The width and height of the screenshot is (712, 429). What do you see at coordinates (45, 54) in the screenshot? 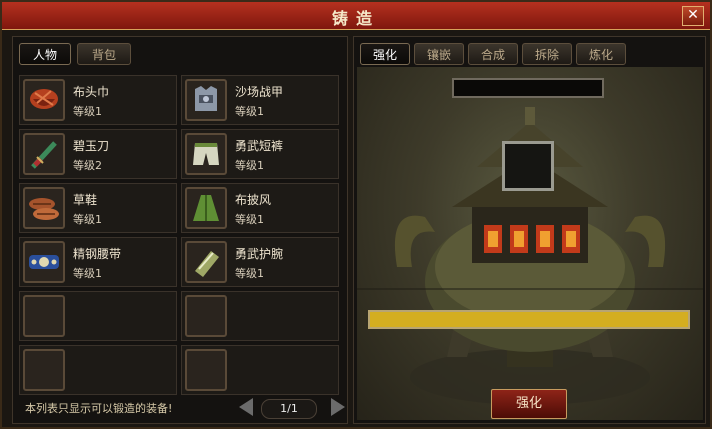
I see `tab-character: 人物` at bounding box center [45, 54].